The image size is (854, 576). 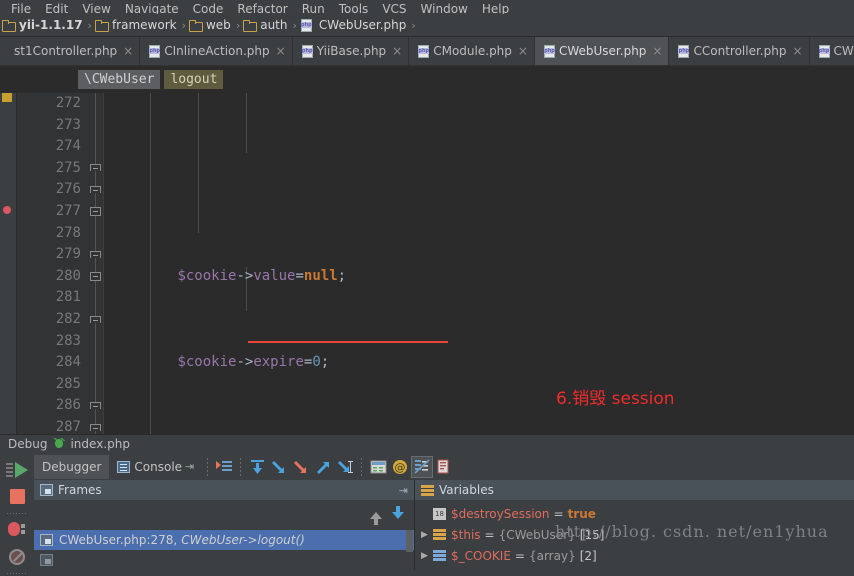 I want to click on breadcrumb-item-web: web, so click(x=210, y=25).